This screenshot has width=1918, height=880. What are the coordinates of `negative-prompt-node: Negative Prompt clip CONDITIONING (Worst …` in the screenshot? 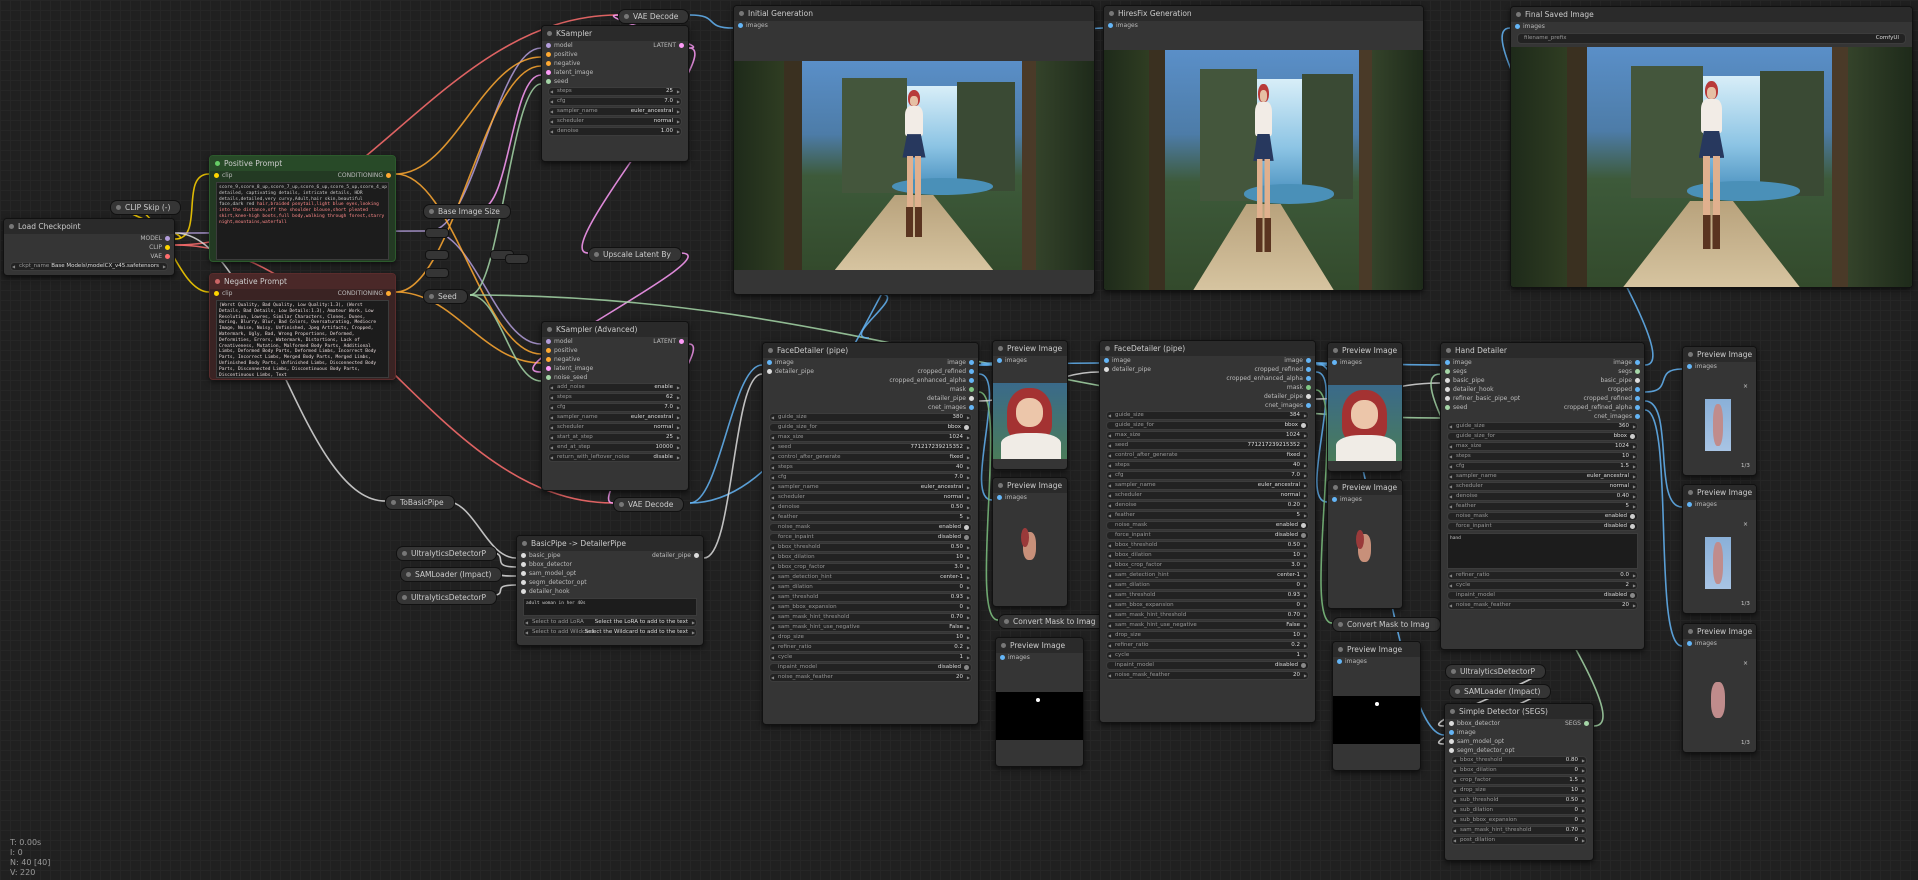 It's located at (302, 326).